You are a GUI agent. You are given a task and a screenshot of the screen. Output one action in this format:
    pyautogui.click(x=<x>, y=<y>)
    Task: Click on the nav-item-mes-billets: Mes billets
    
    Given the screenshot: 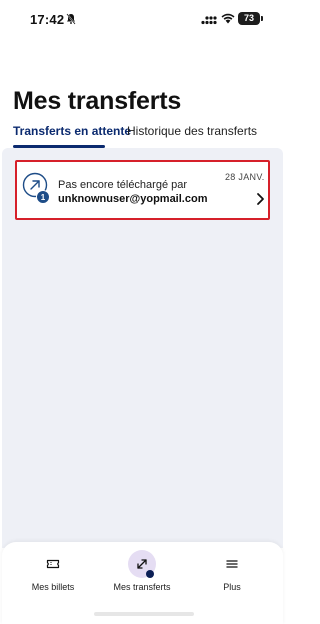 What is the action you would take?
    pyautogui.click(x=53, y=572)
    